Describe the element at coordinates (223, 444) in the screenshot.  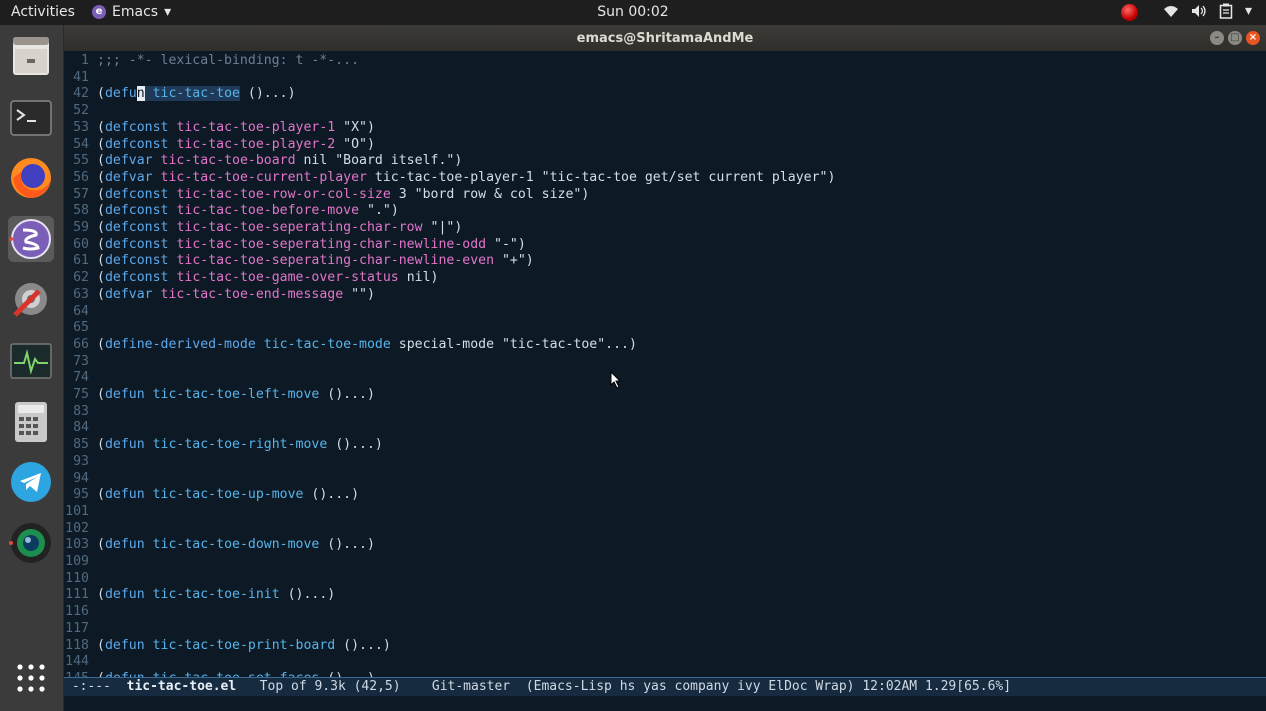
I see `code-line: 85 (defun tic-tac-toe-right-move ()...)` at that location.